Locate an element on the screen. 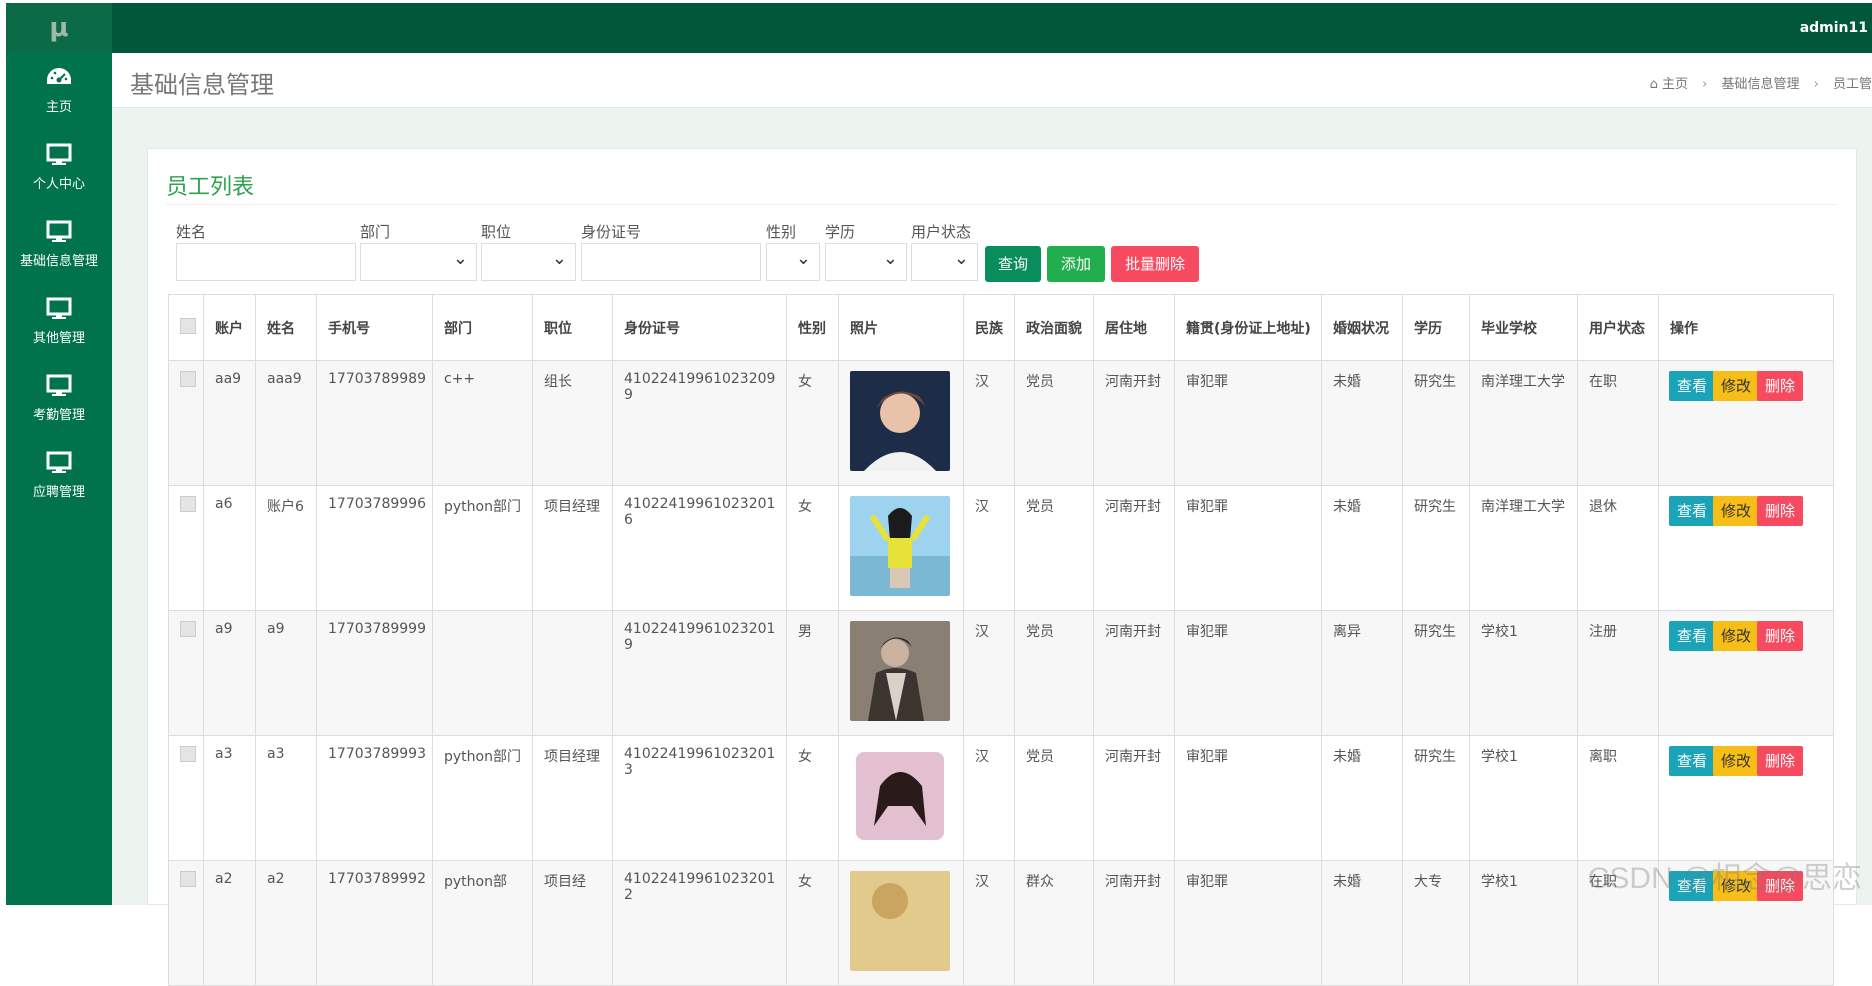  col-gender: 性别 is located at coordinates (813, 328).